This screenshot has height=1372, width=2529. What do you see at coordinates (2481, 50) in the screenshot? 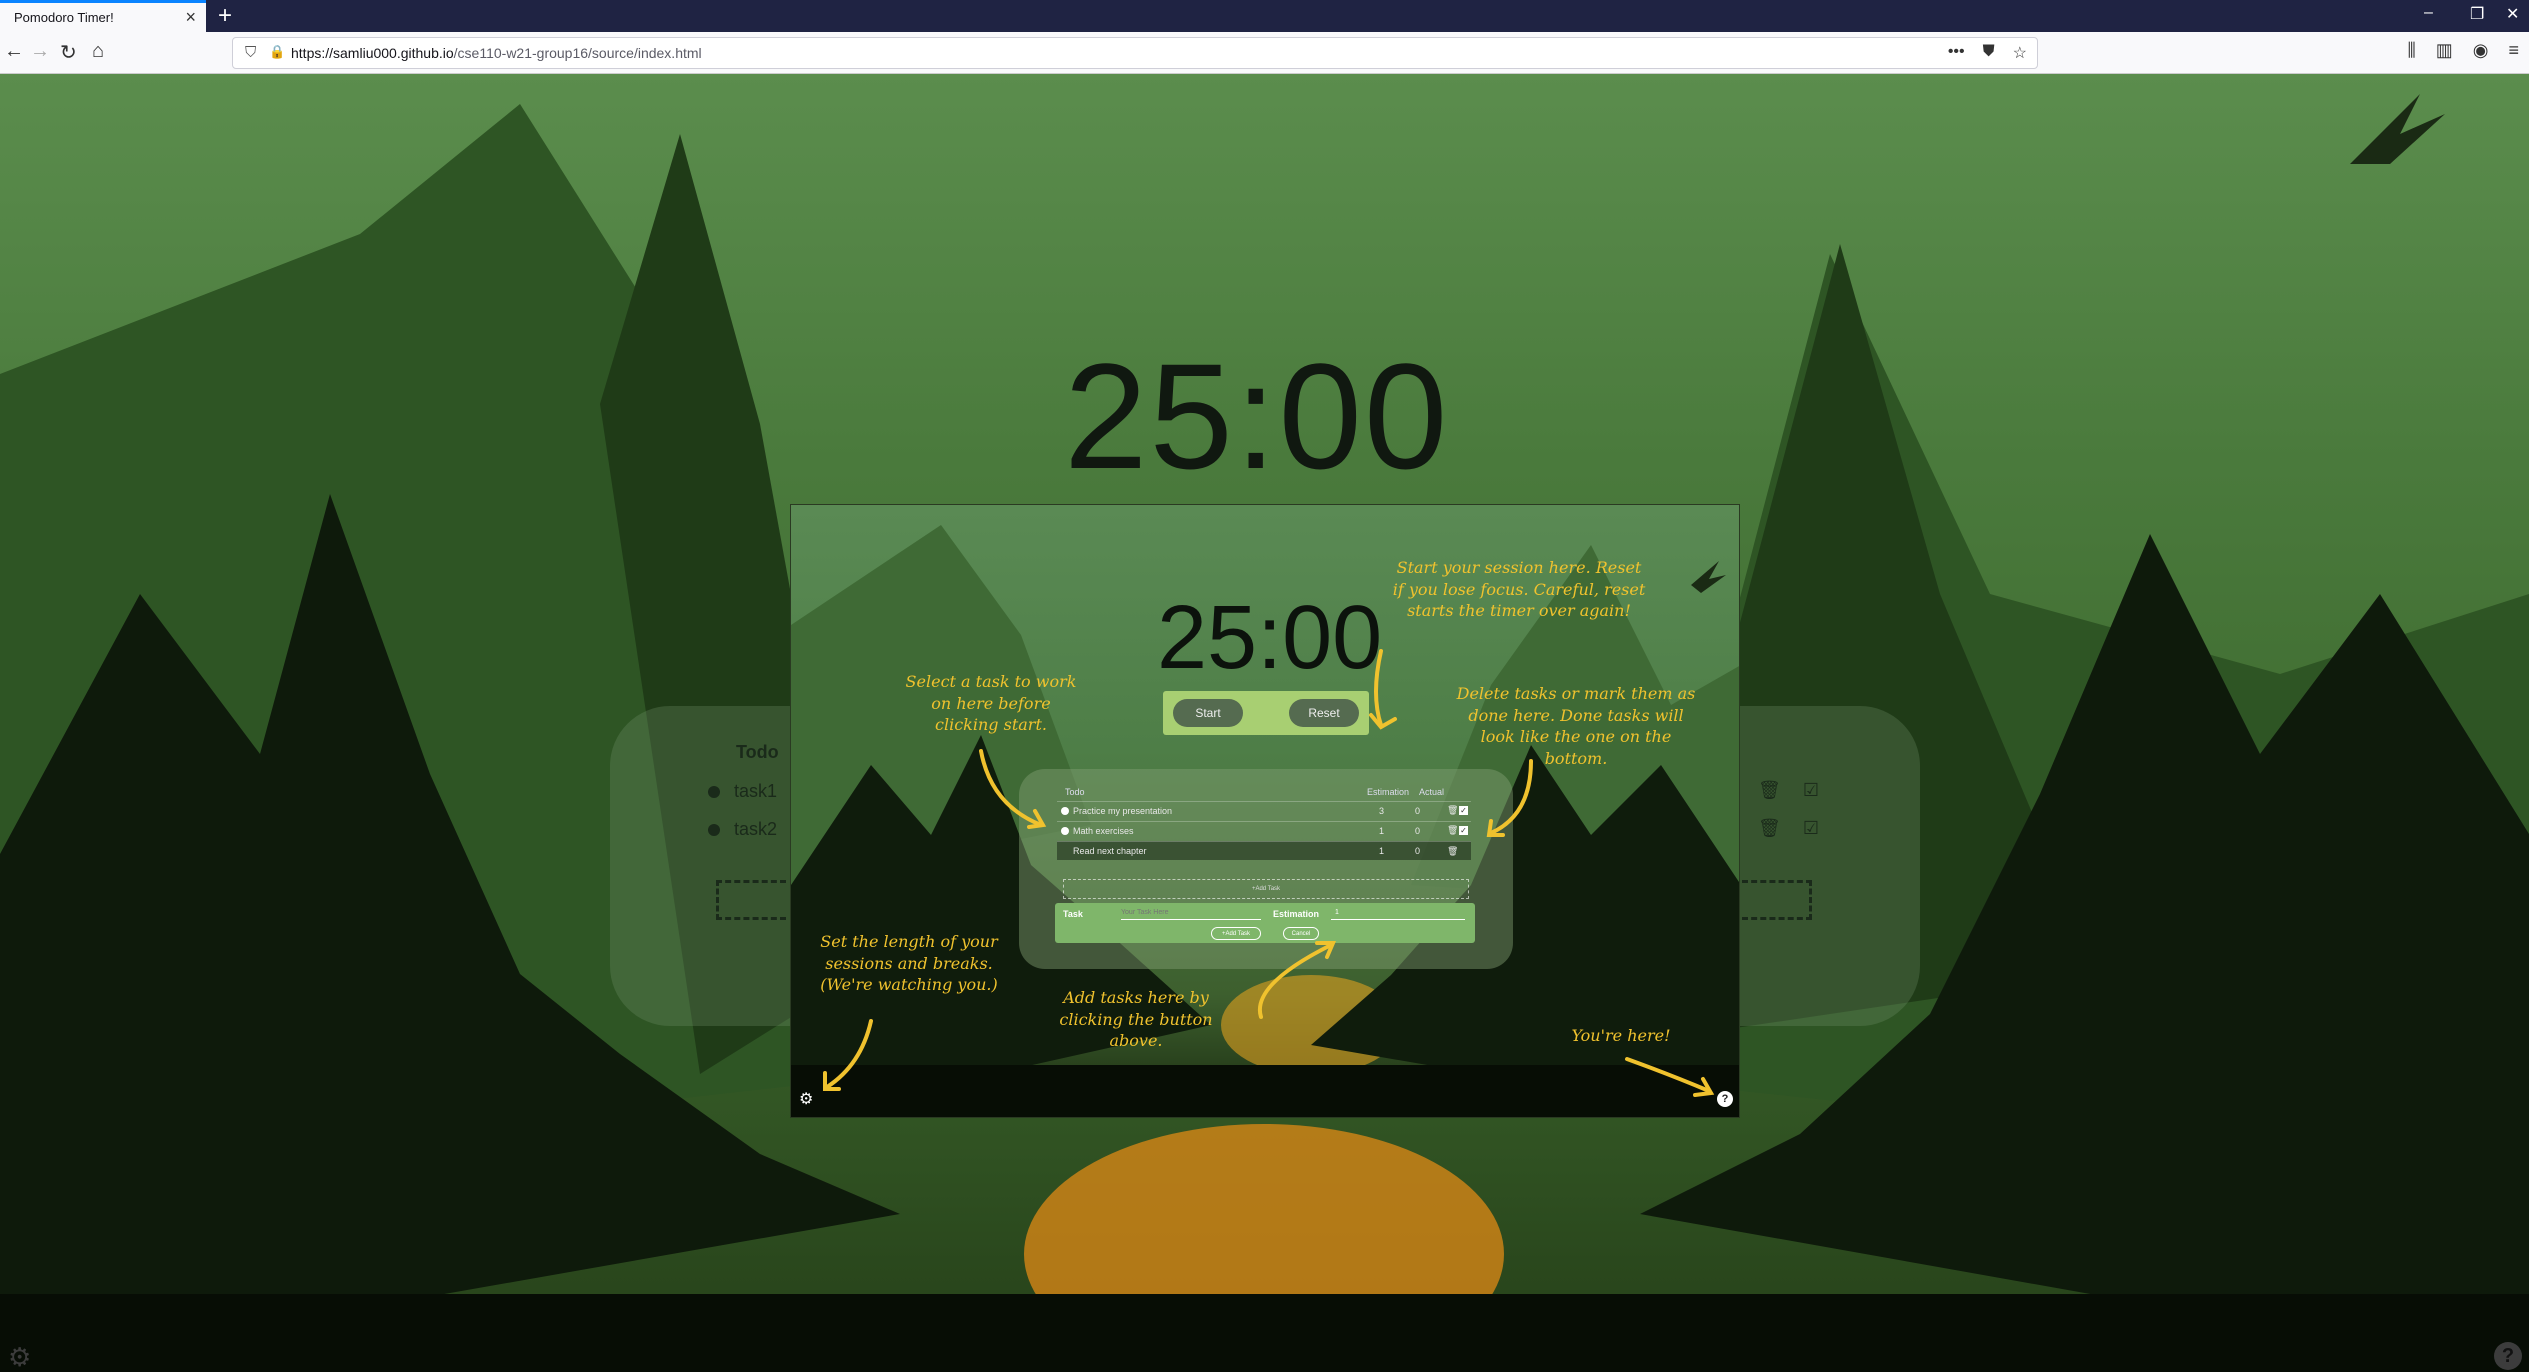
I see `account-icon: ◉` at bounding box center [2481, 50].